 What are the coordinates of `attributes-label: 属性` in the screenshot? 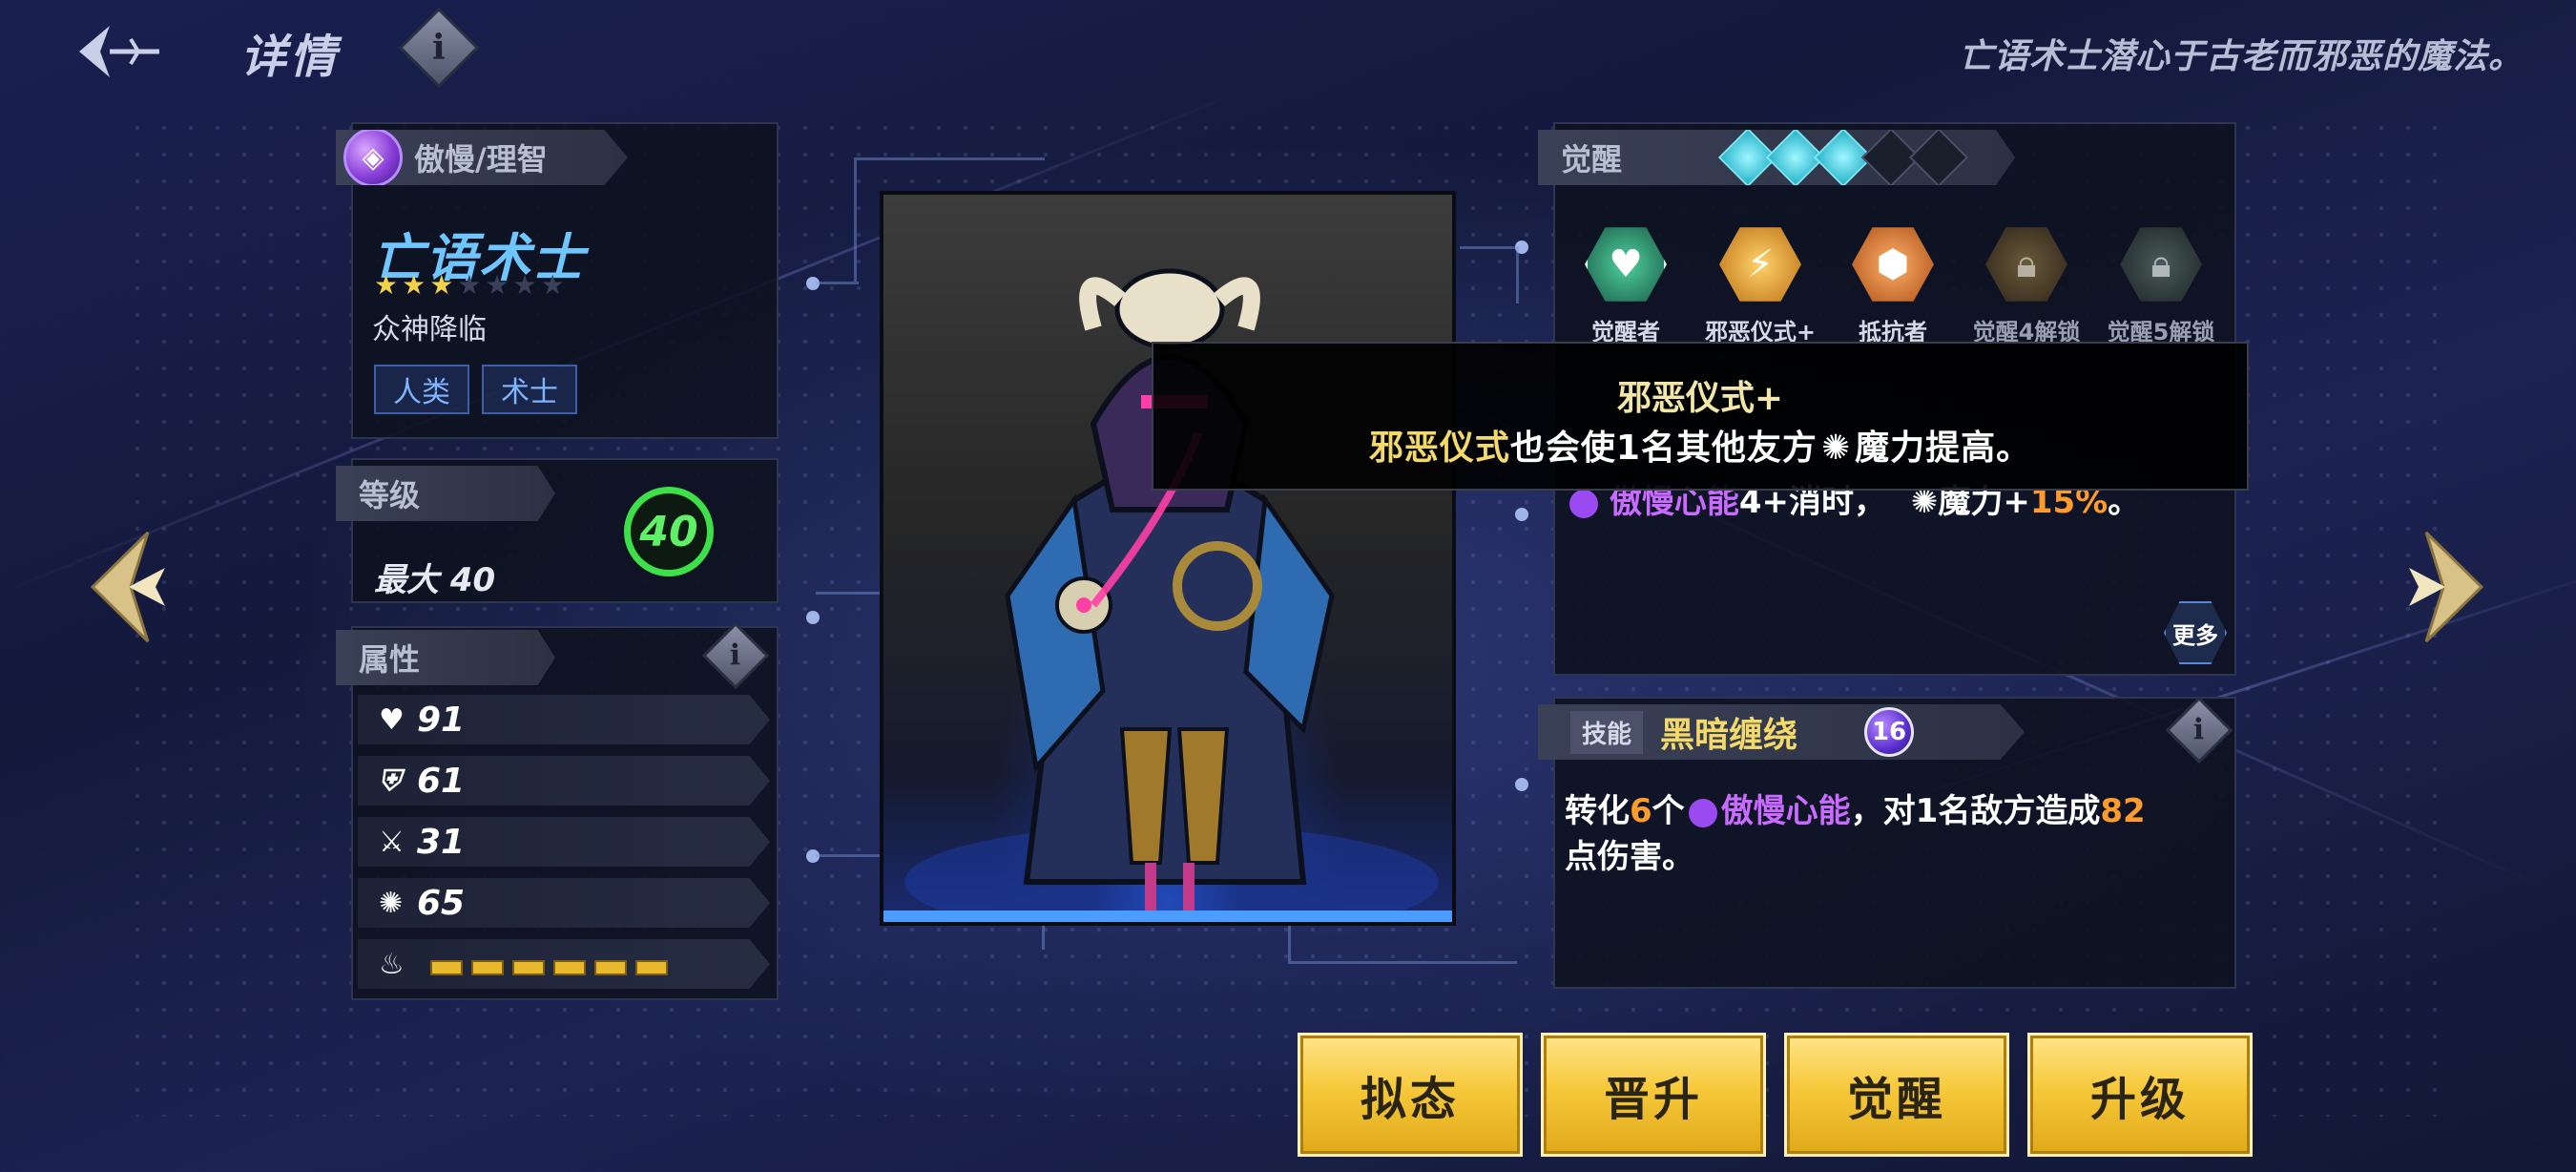 It's located at (390, 659).